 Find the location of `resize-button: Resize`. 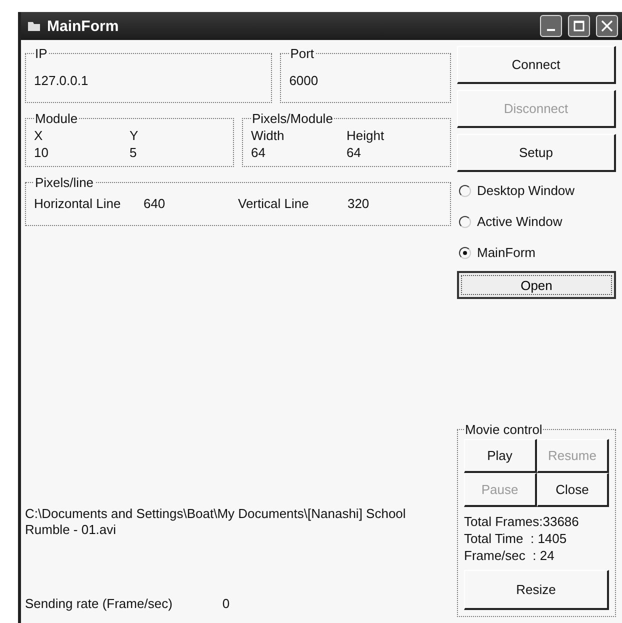

resize-button: Resize is located at coordinates (536, 590).